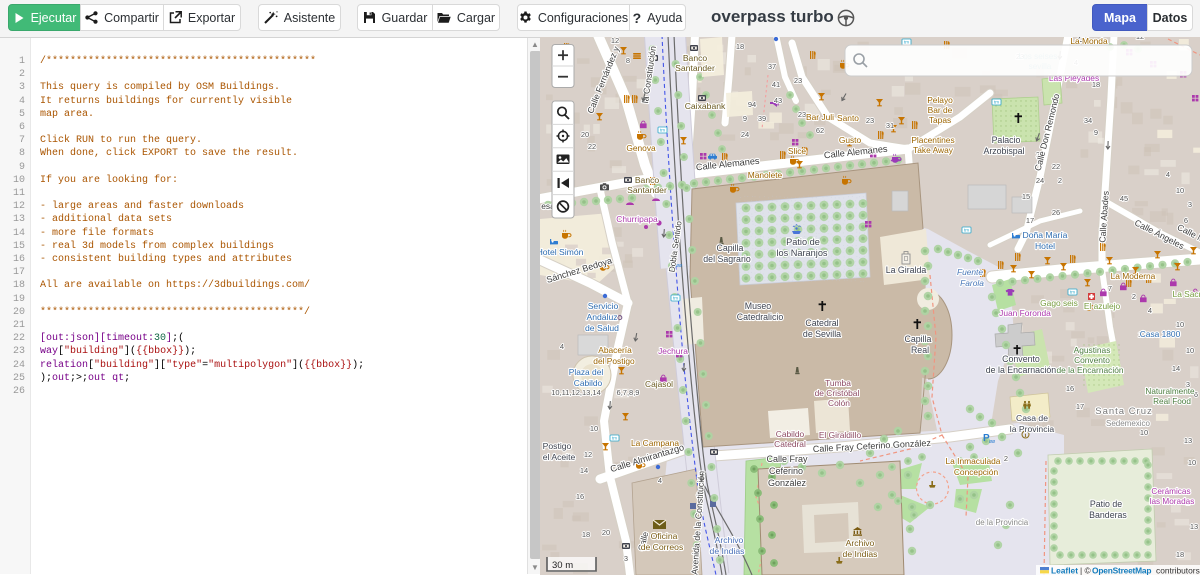 The width and height of the screenshot is (1200, 575). I want to click on svg-text: de Sevilla, so click(822, 334).